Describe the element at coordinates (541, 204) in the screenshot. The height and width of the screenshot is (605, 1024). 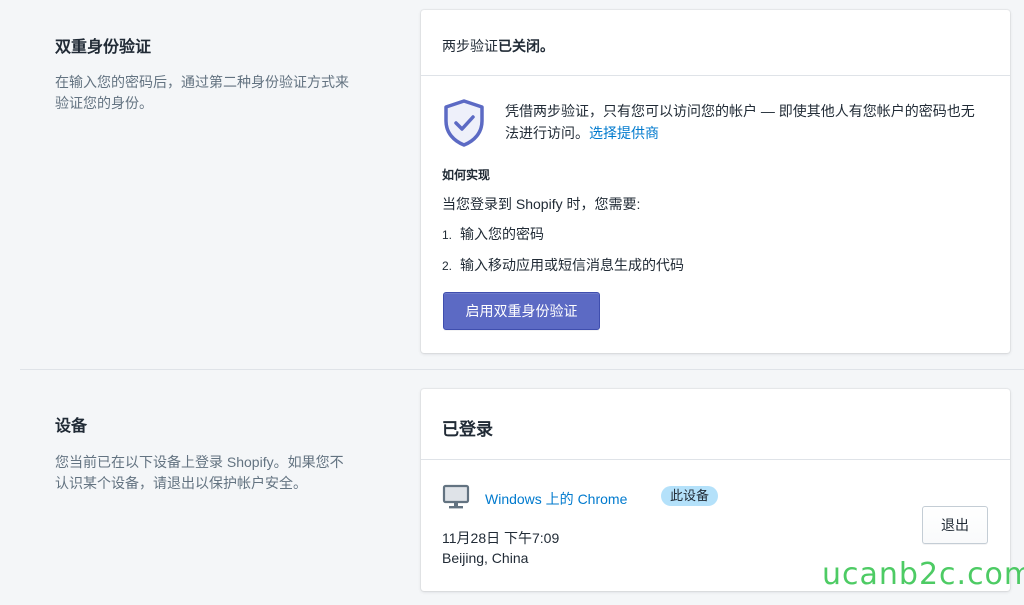
I see `how-it-works-intro: 当您登录到 Shopify 时，您需要:` at that location.